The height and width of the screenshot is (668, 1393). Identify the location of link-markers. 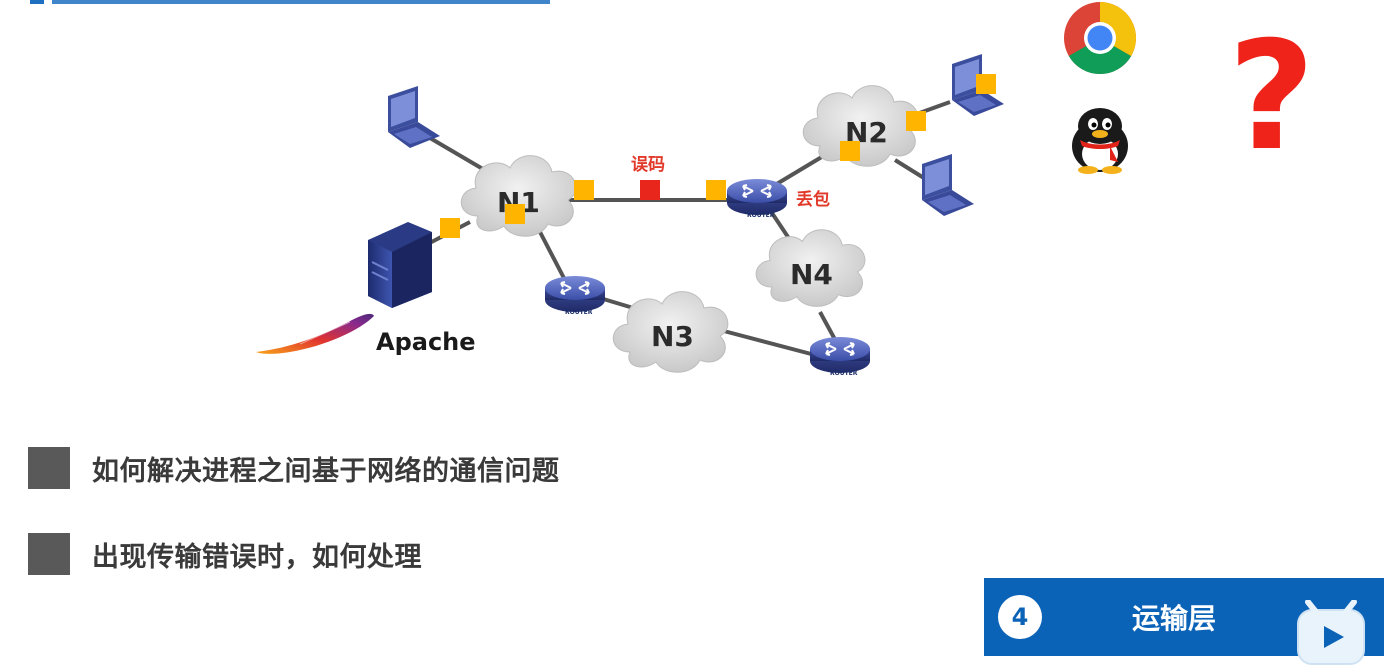
(718, 156).